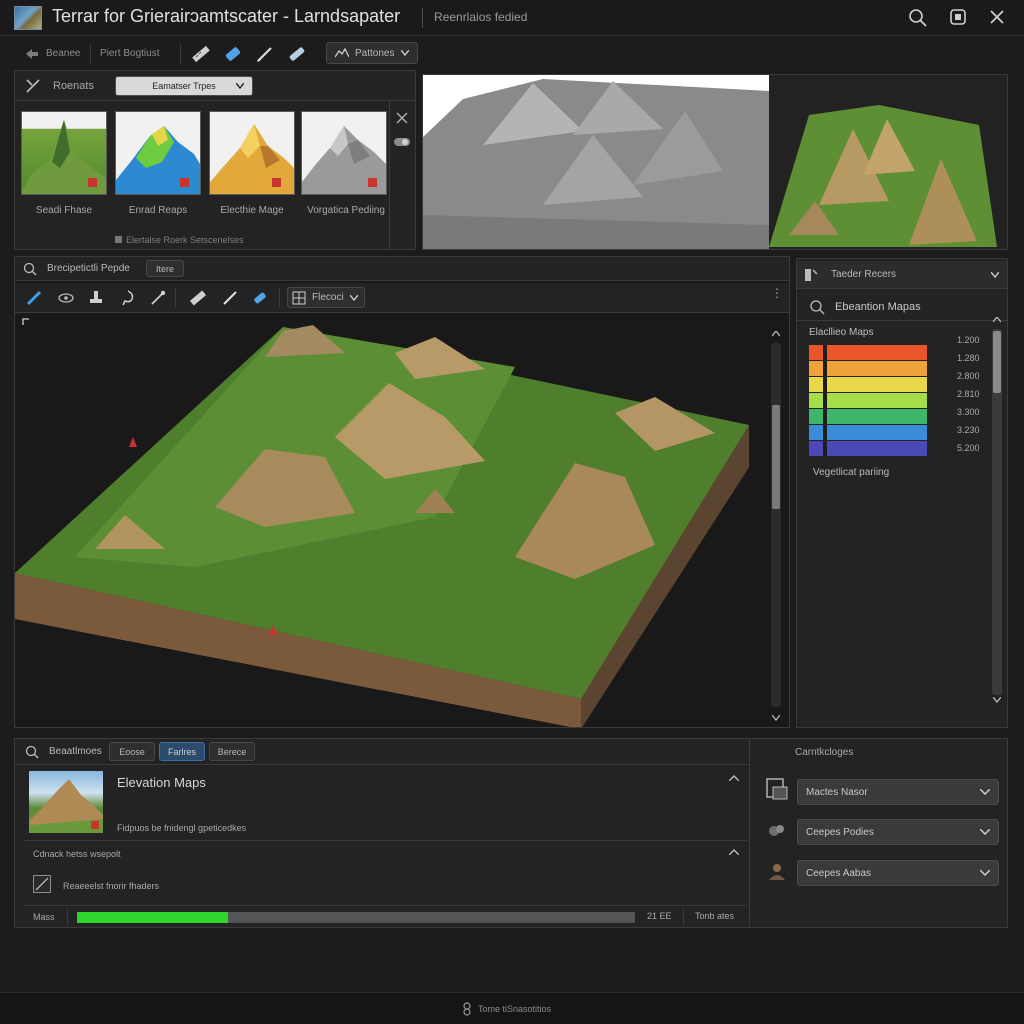 The image size is (1024, 1024). Describe the element at coordinates (402, 298) in the screenshot. I see `viewport-toolbar: Flecoci ⋮` at that location.